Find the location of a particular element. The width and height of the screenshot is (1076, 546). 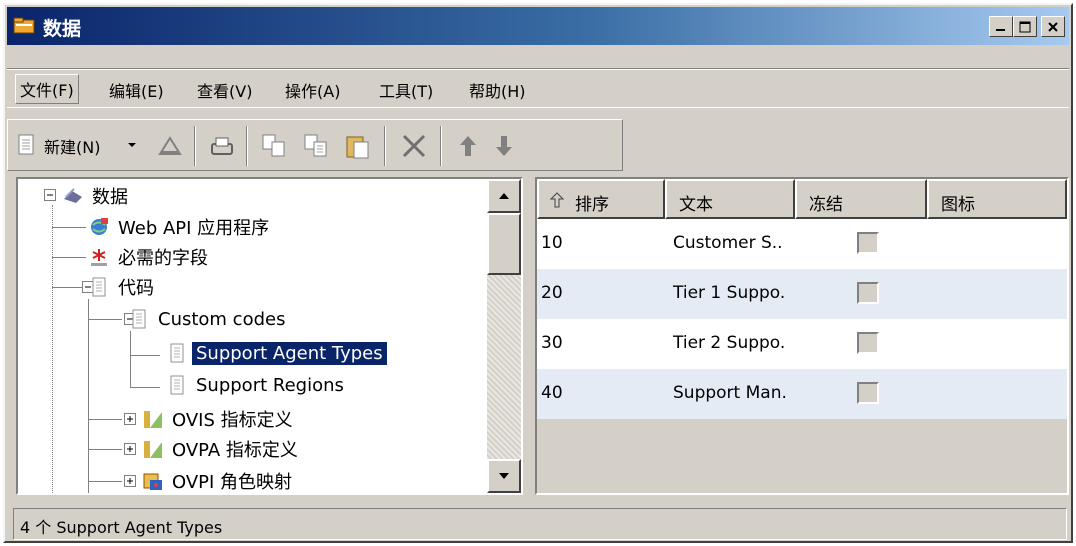

scroll-up-icon is located at coordinates (504, 196).